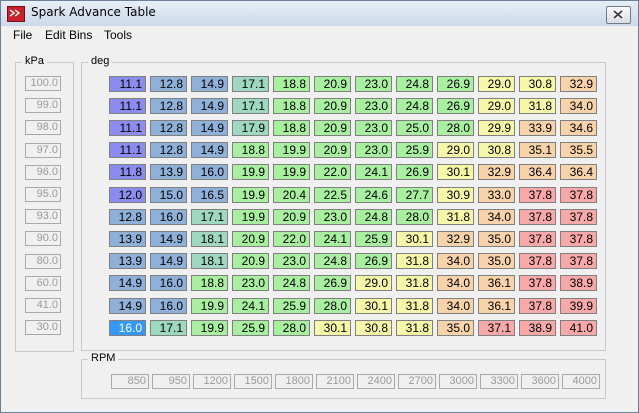 The image size is (639, 413). What do you see at coordinates (581, 381) in the screenshot?
I see `rpm-bin: 4000` at bounding box center [581, 381].